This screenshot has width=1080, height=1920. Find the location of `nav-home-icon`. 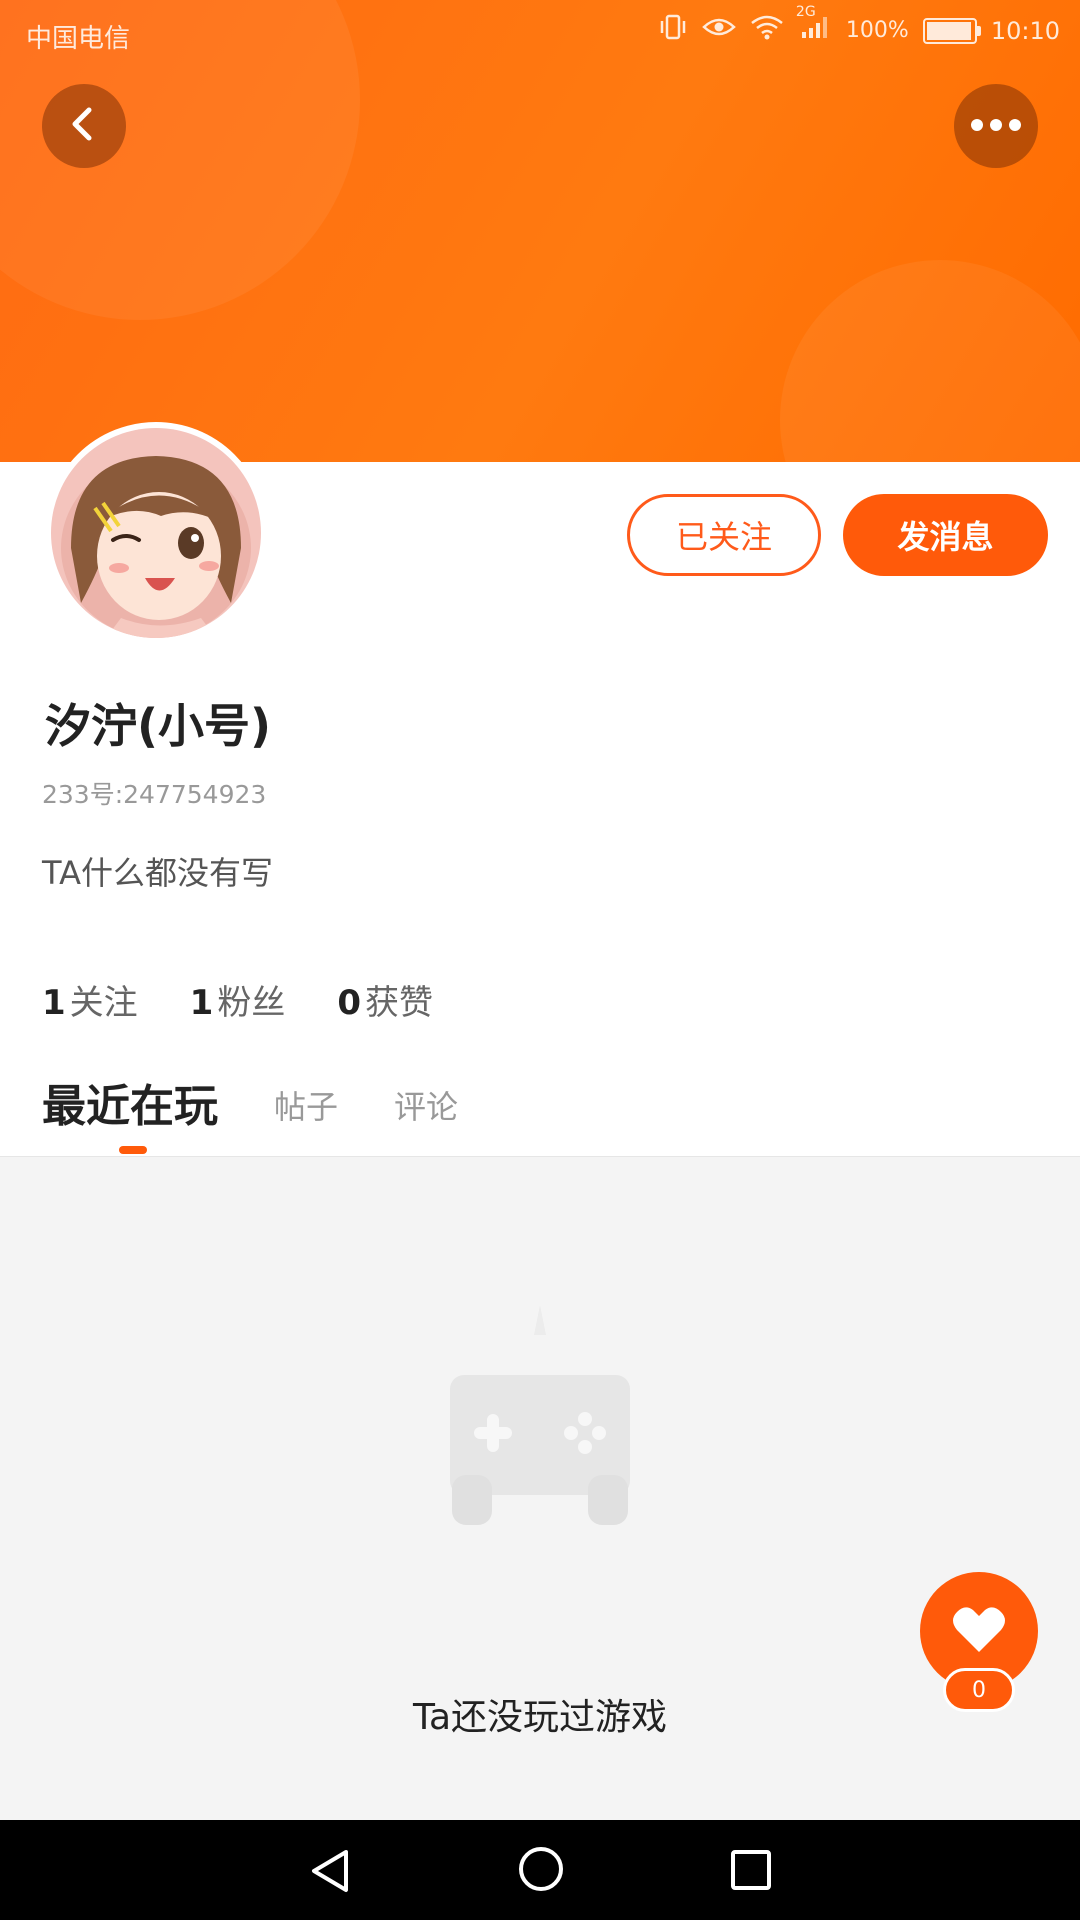

nav-home-icon is located at coordinates (541, 1871).